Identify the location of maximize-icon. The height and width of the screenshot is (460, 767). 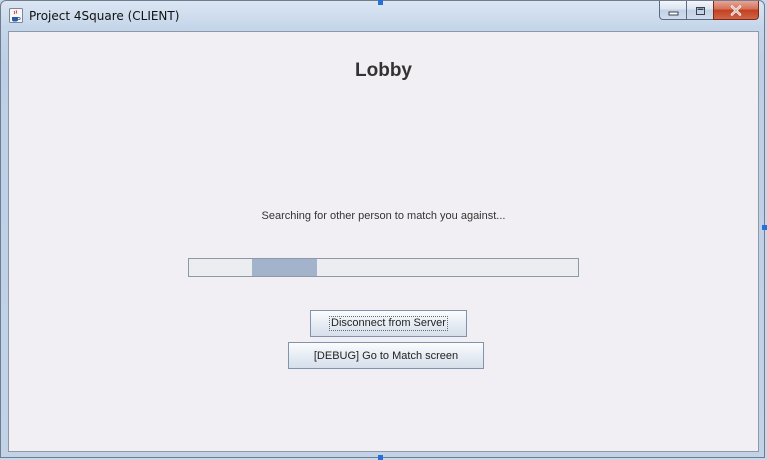
(700, 10).